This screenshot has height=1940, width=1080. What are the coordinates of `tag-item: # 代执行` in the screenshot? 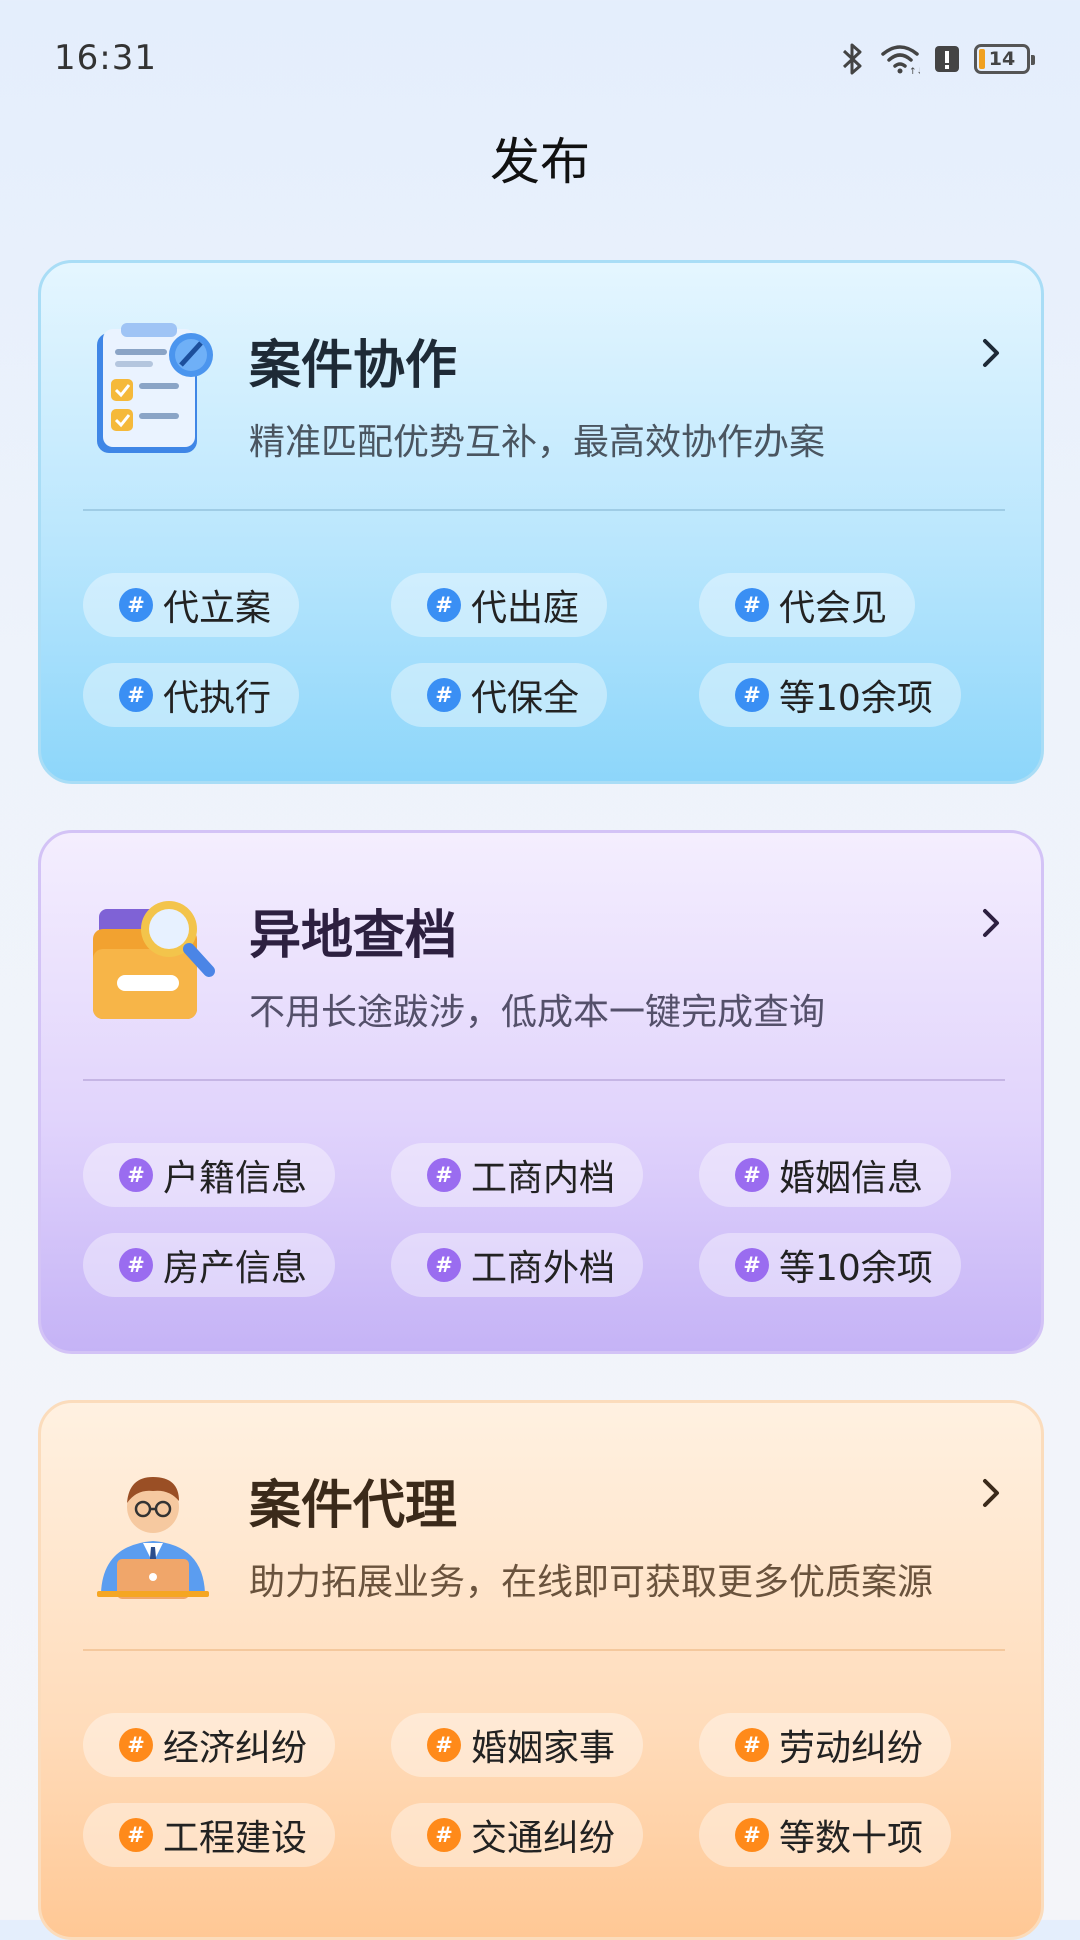 It's located at (191, 695).